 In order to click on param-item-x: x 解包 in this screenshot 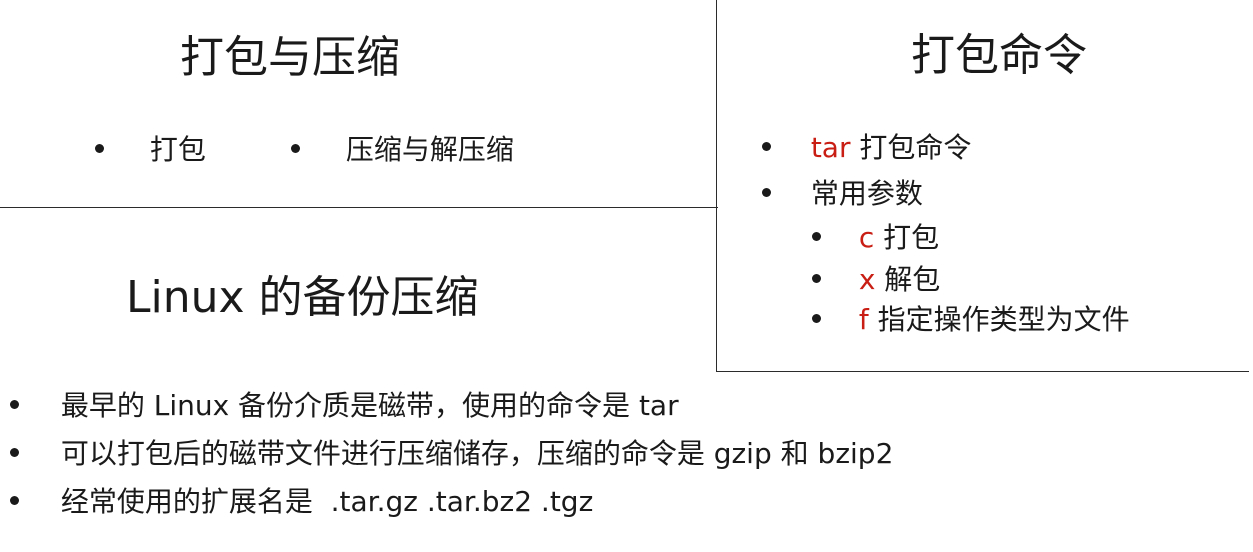, I will do `click(876, 280)`.